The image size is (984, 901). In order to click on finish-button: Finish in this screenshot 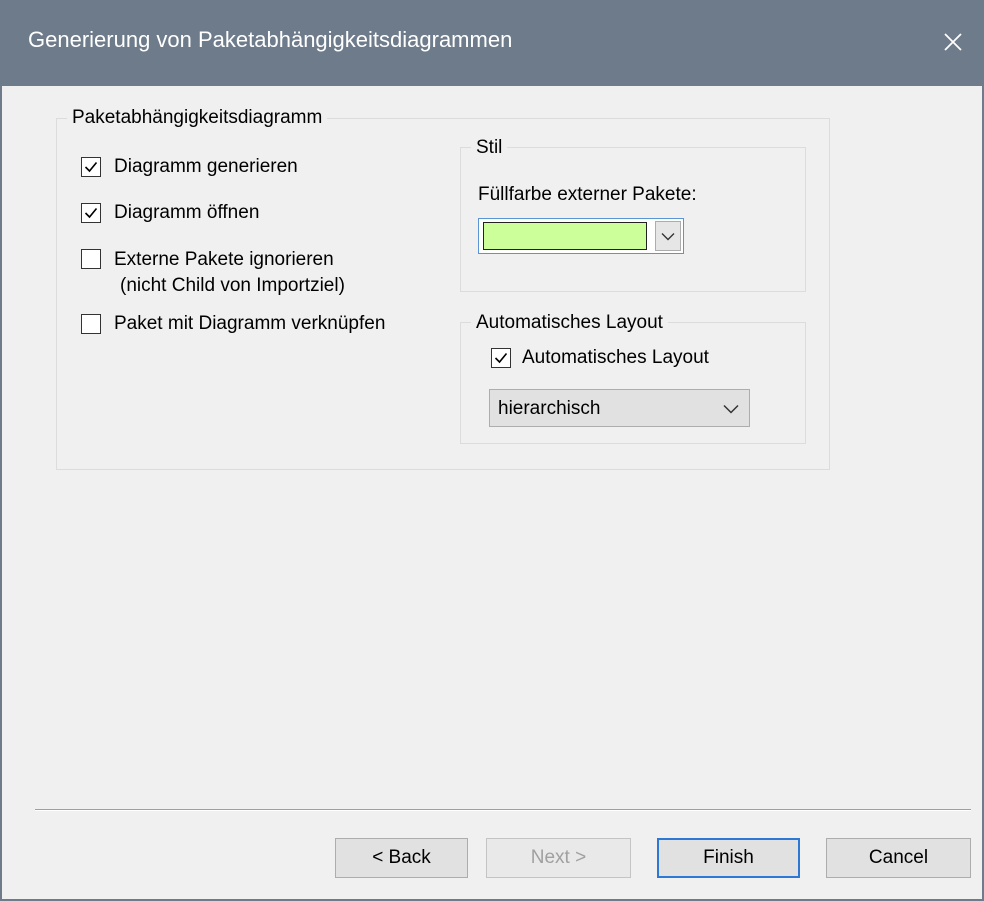, I will do `click(728, 858)`.